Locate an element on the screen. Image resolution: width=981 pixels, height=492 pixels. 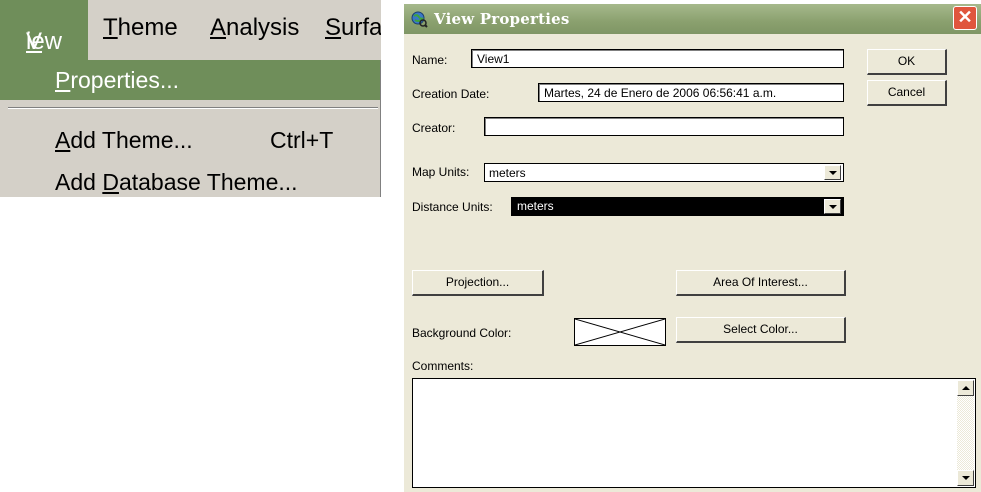
add-database-theme-prefix: Add is located at coordinates (79, 182).